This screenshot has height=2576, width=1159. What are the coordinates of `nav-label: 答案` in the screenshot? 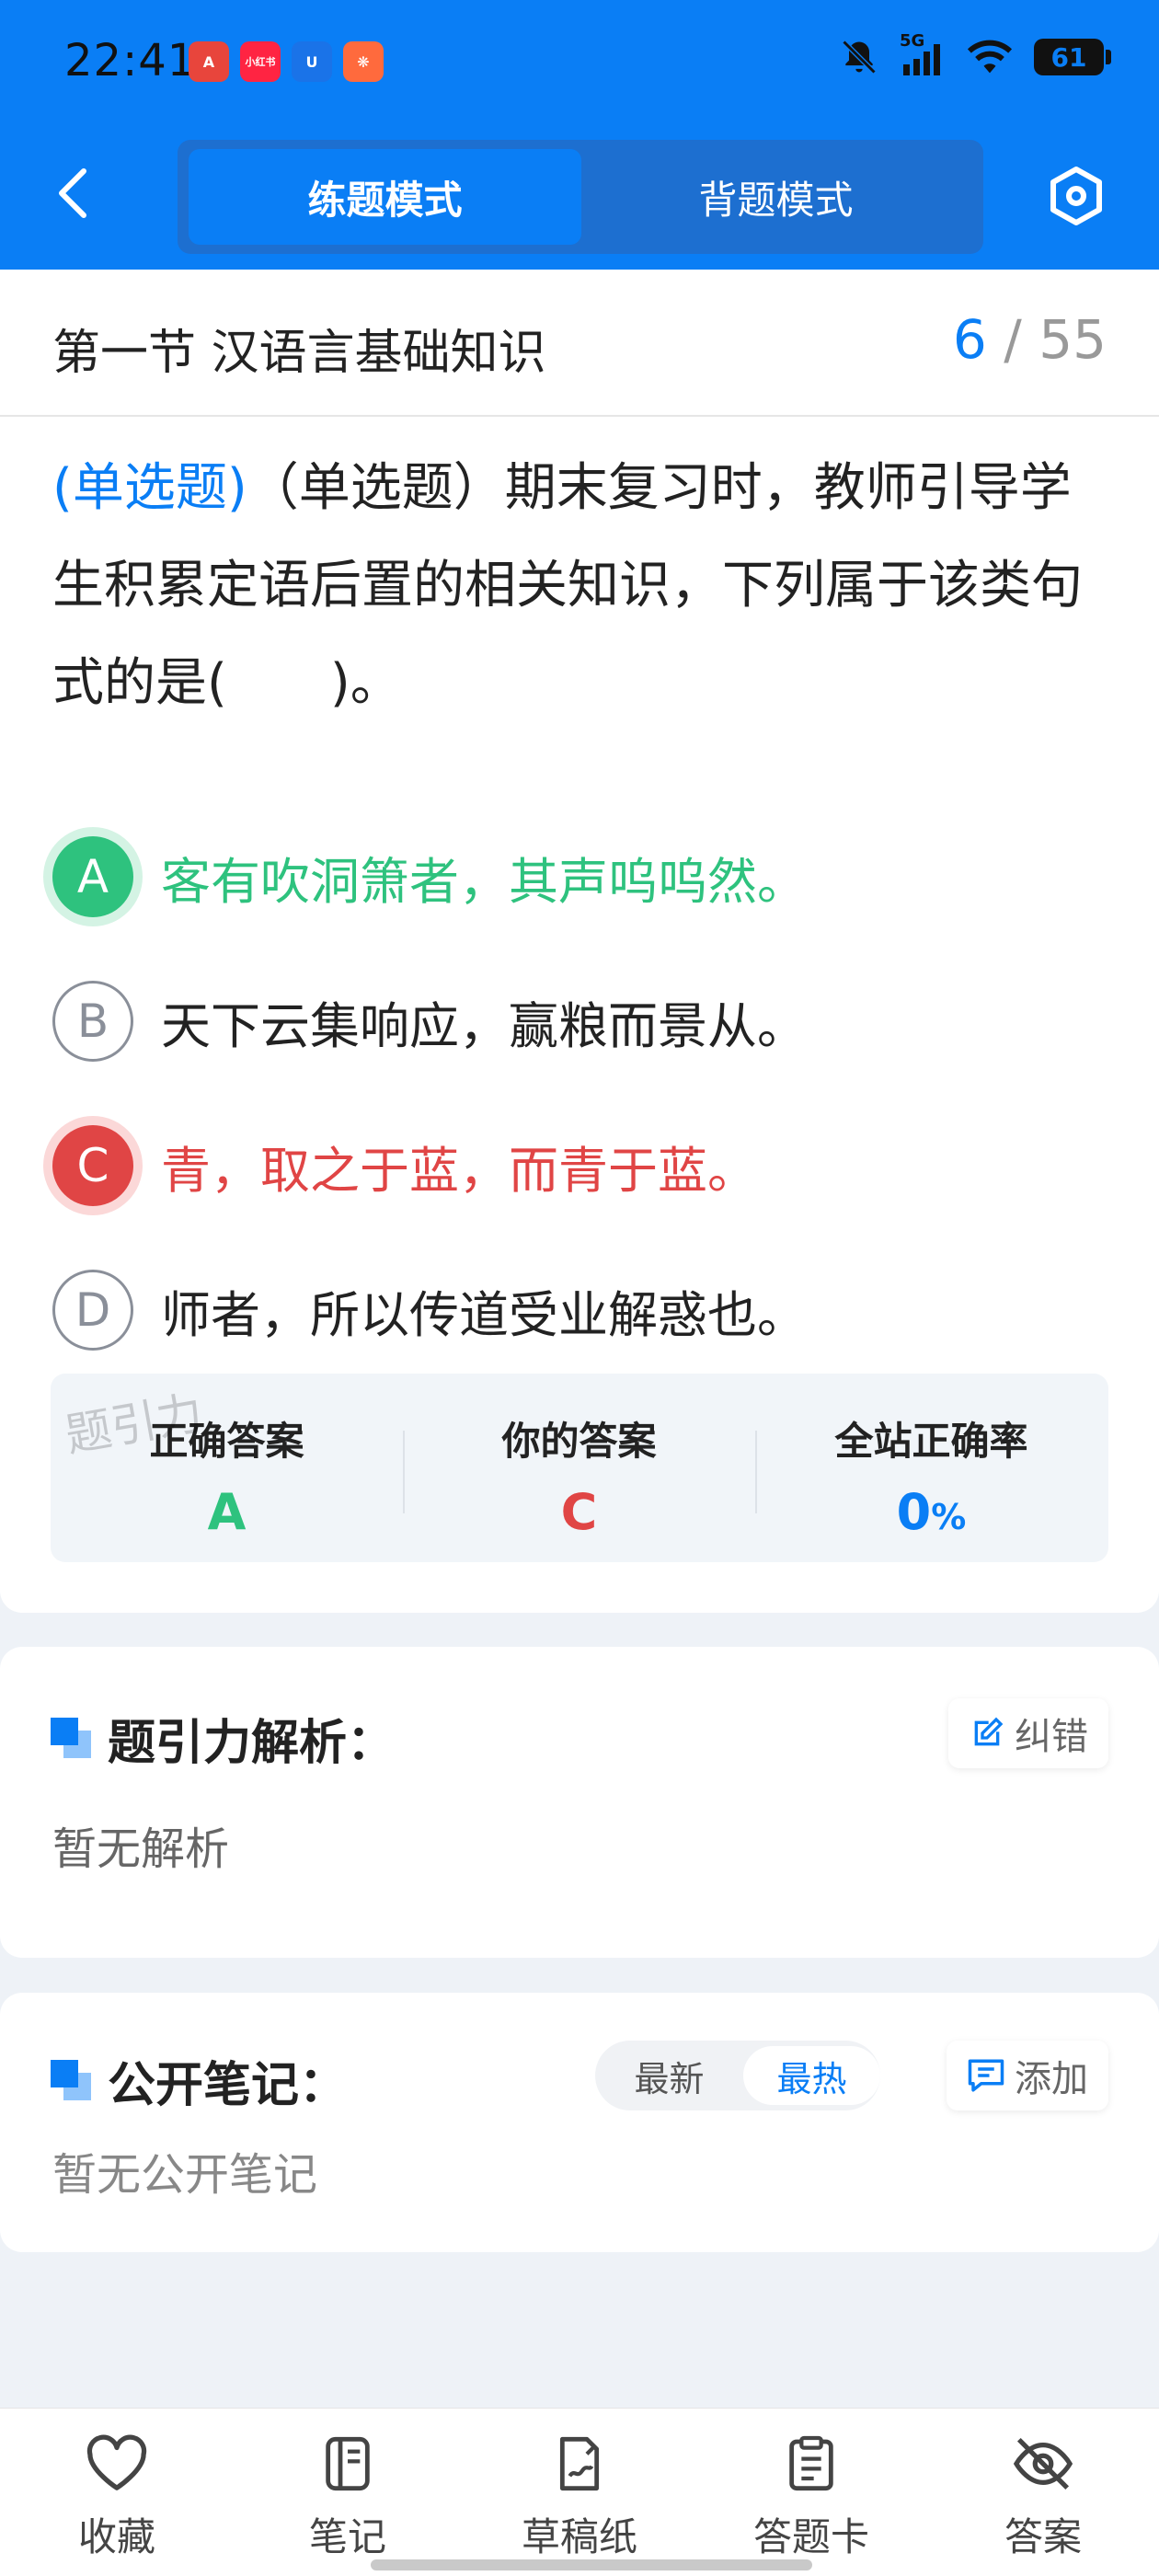 It's located at (1043, 2536).